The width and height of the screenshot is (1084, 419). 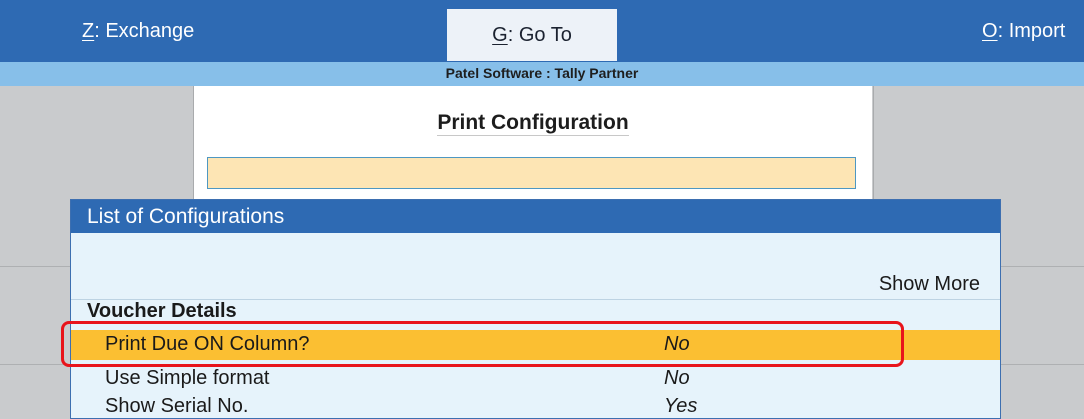 I want to click on exchange-menu: Z: Exchange, so click(x=138, y=31).